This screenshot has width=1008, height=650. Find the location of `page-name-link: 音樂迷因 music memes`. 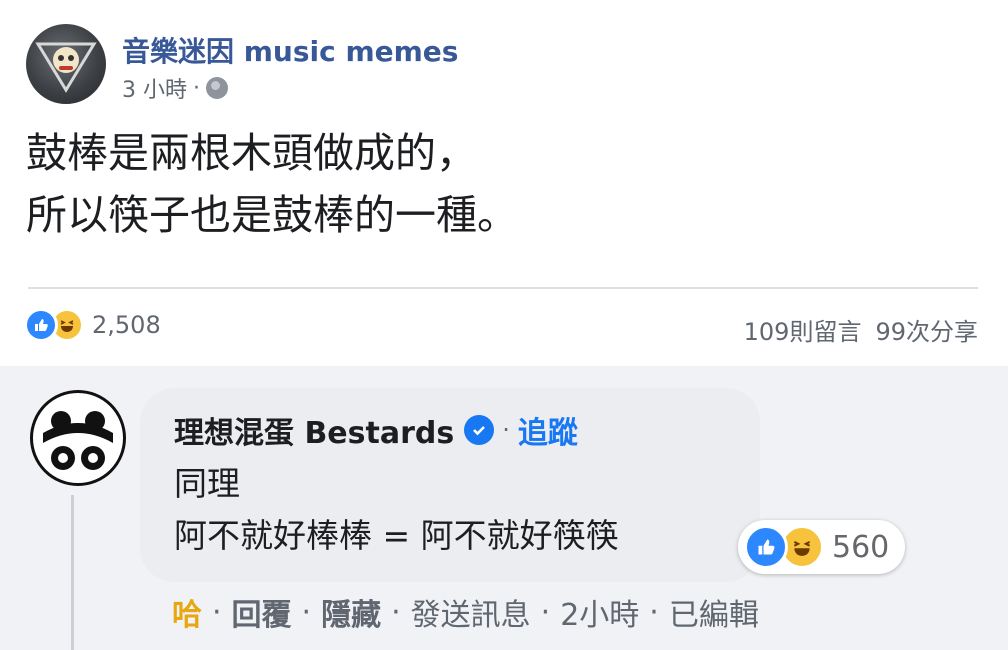

page-name-link: 音樂迷因 music memes is located at coordinates (290, 50).